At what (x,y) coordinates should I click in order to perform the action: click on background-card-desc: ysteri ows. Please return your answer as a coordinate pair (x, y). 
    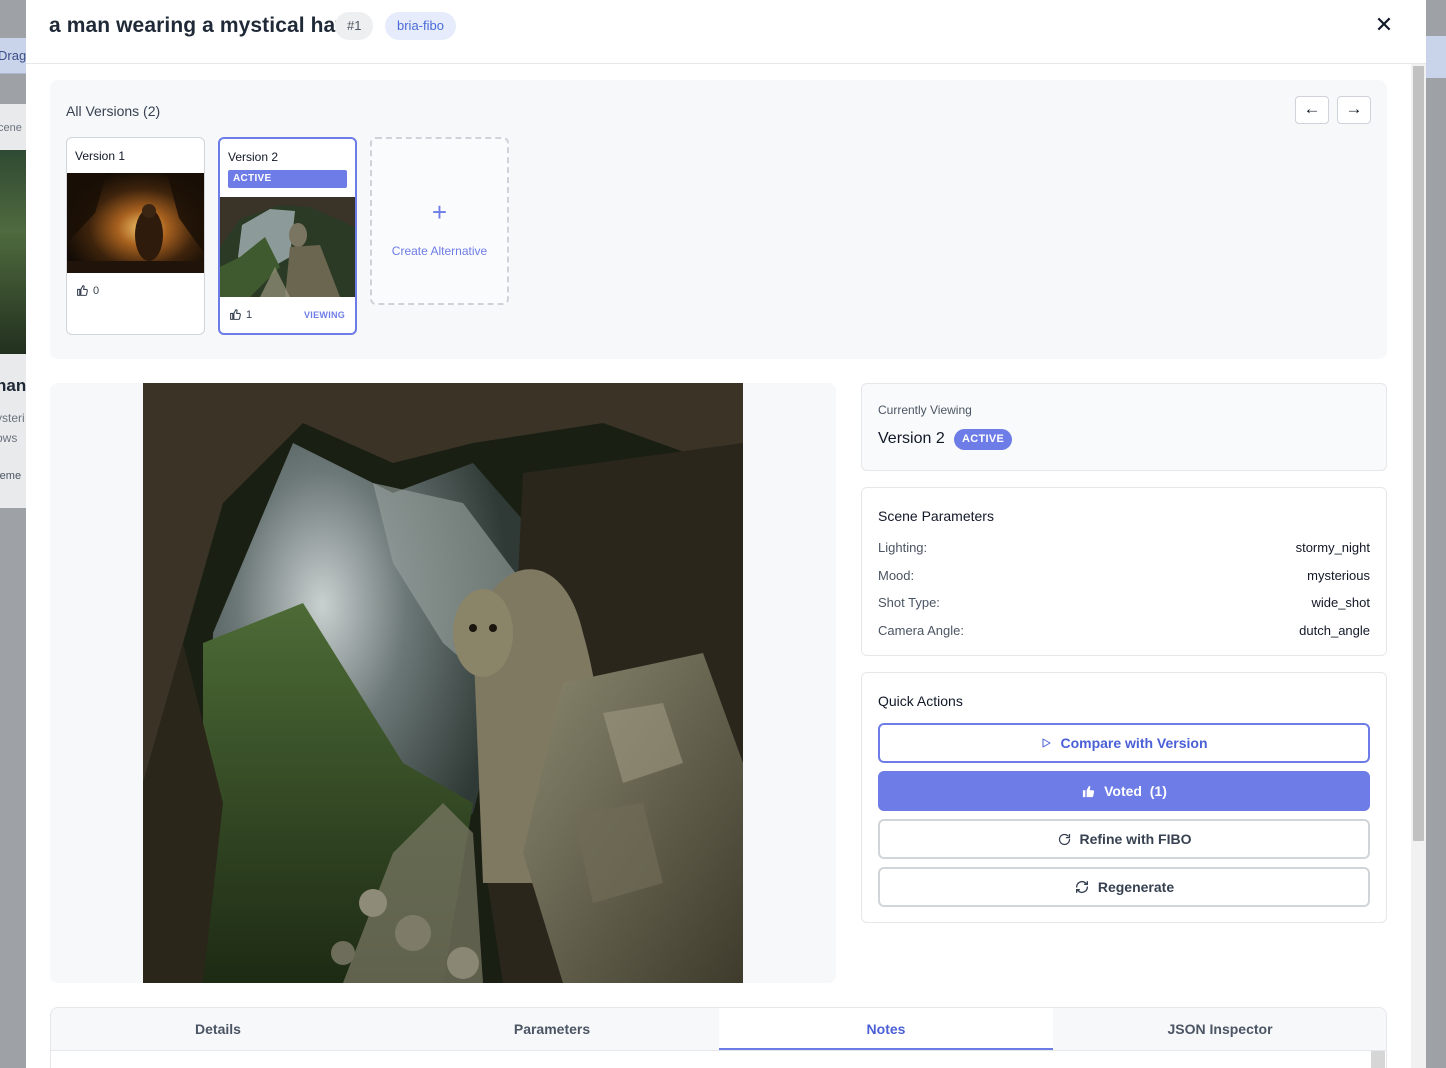
    Looking at the image, I should click on (12, 428).